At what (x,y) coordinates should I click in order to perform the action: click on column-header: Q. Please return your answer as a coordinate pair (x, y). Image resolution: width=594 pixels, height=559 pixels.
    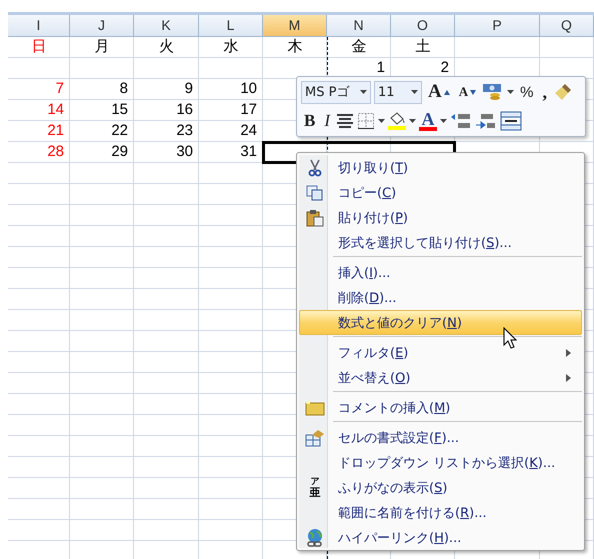
    Looking at the image, I should click on (567, 26).